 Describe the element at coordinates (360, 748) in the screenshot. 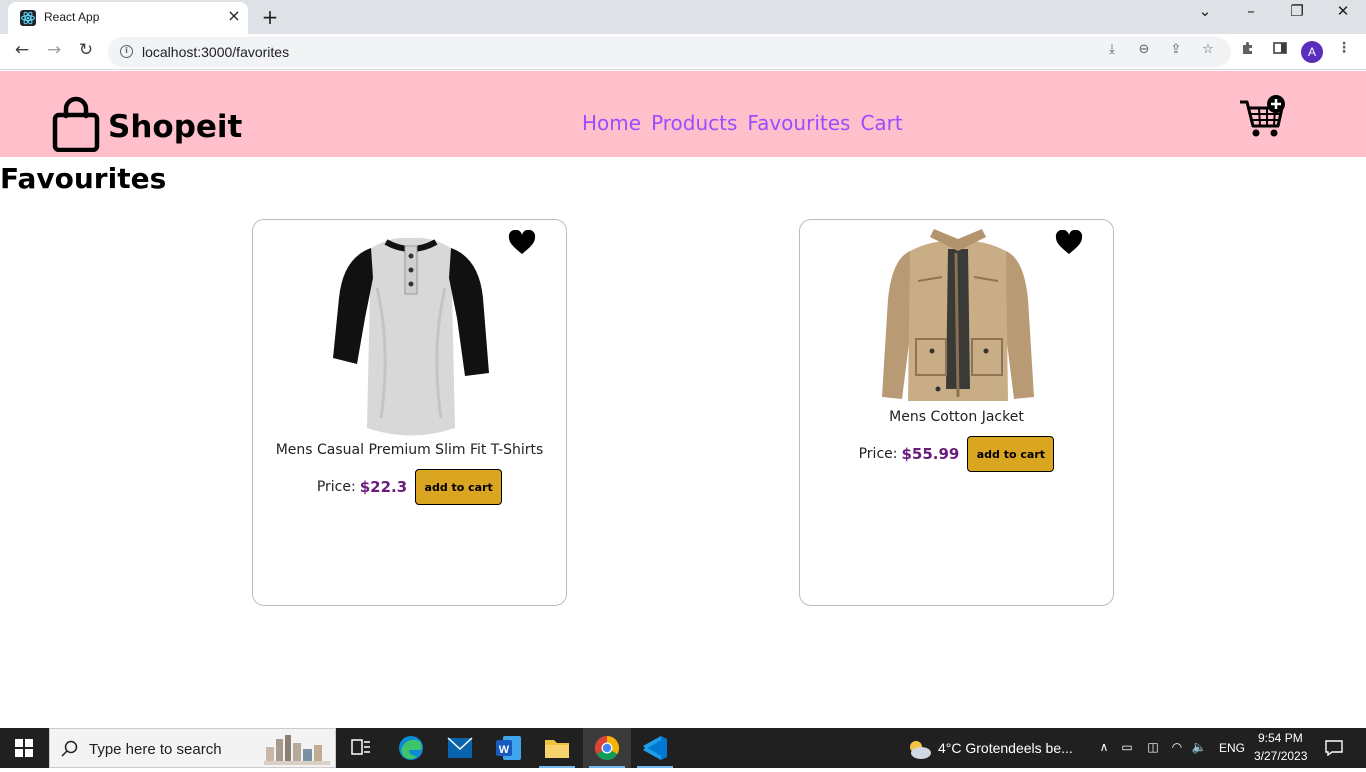

I see `task-view-icon` at that location.